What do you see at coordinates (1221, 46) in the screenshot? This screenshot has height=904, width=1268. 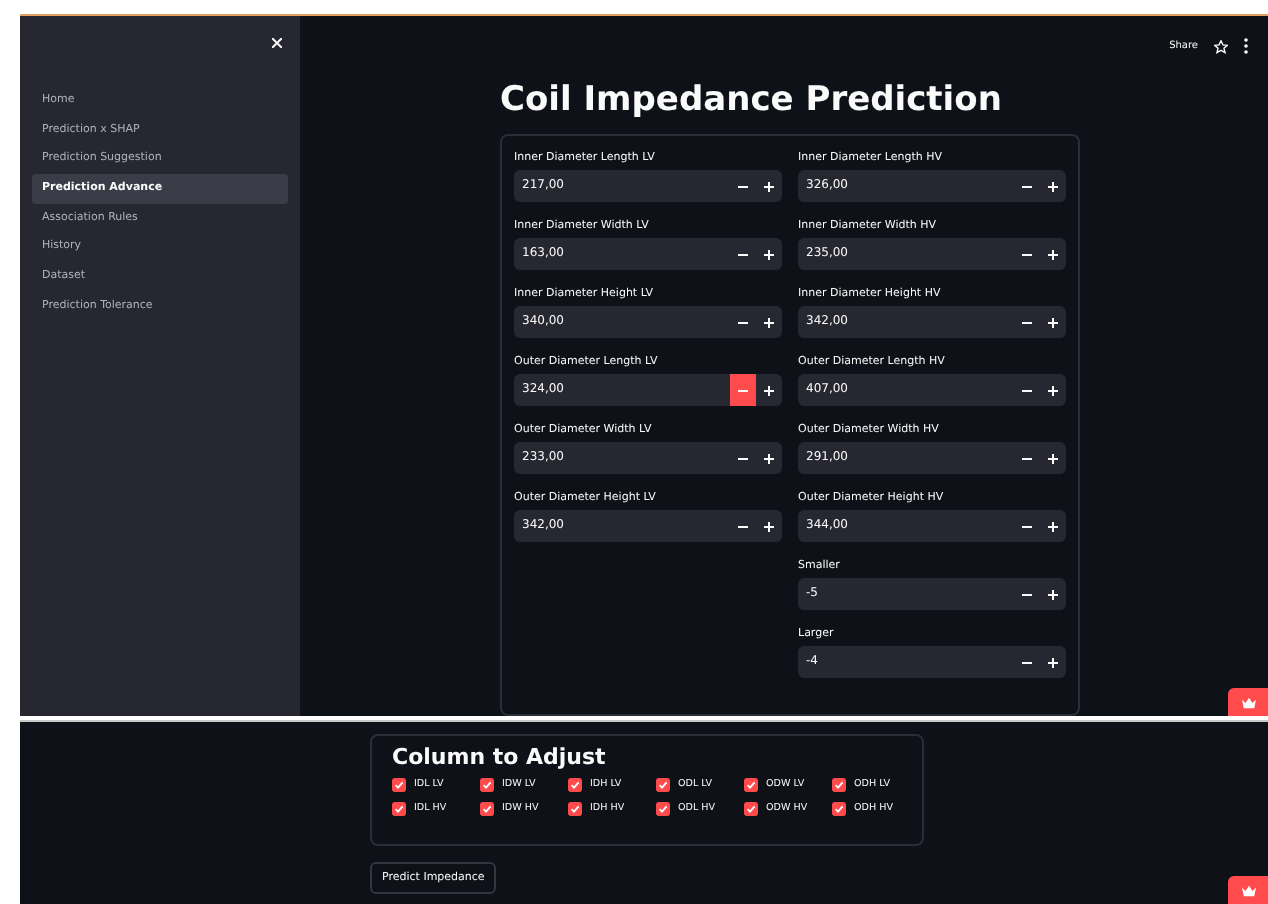 I see `star-icon` at bounding box center [1221, 46].